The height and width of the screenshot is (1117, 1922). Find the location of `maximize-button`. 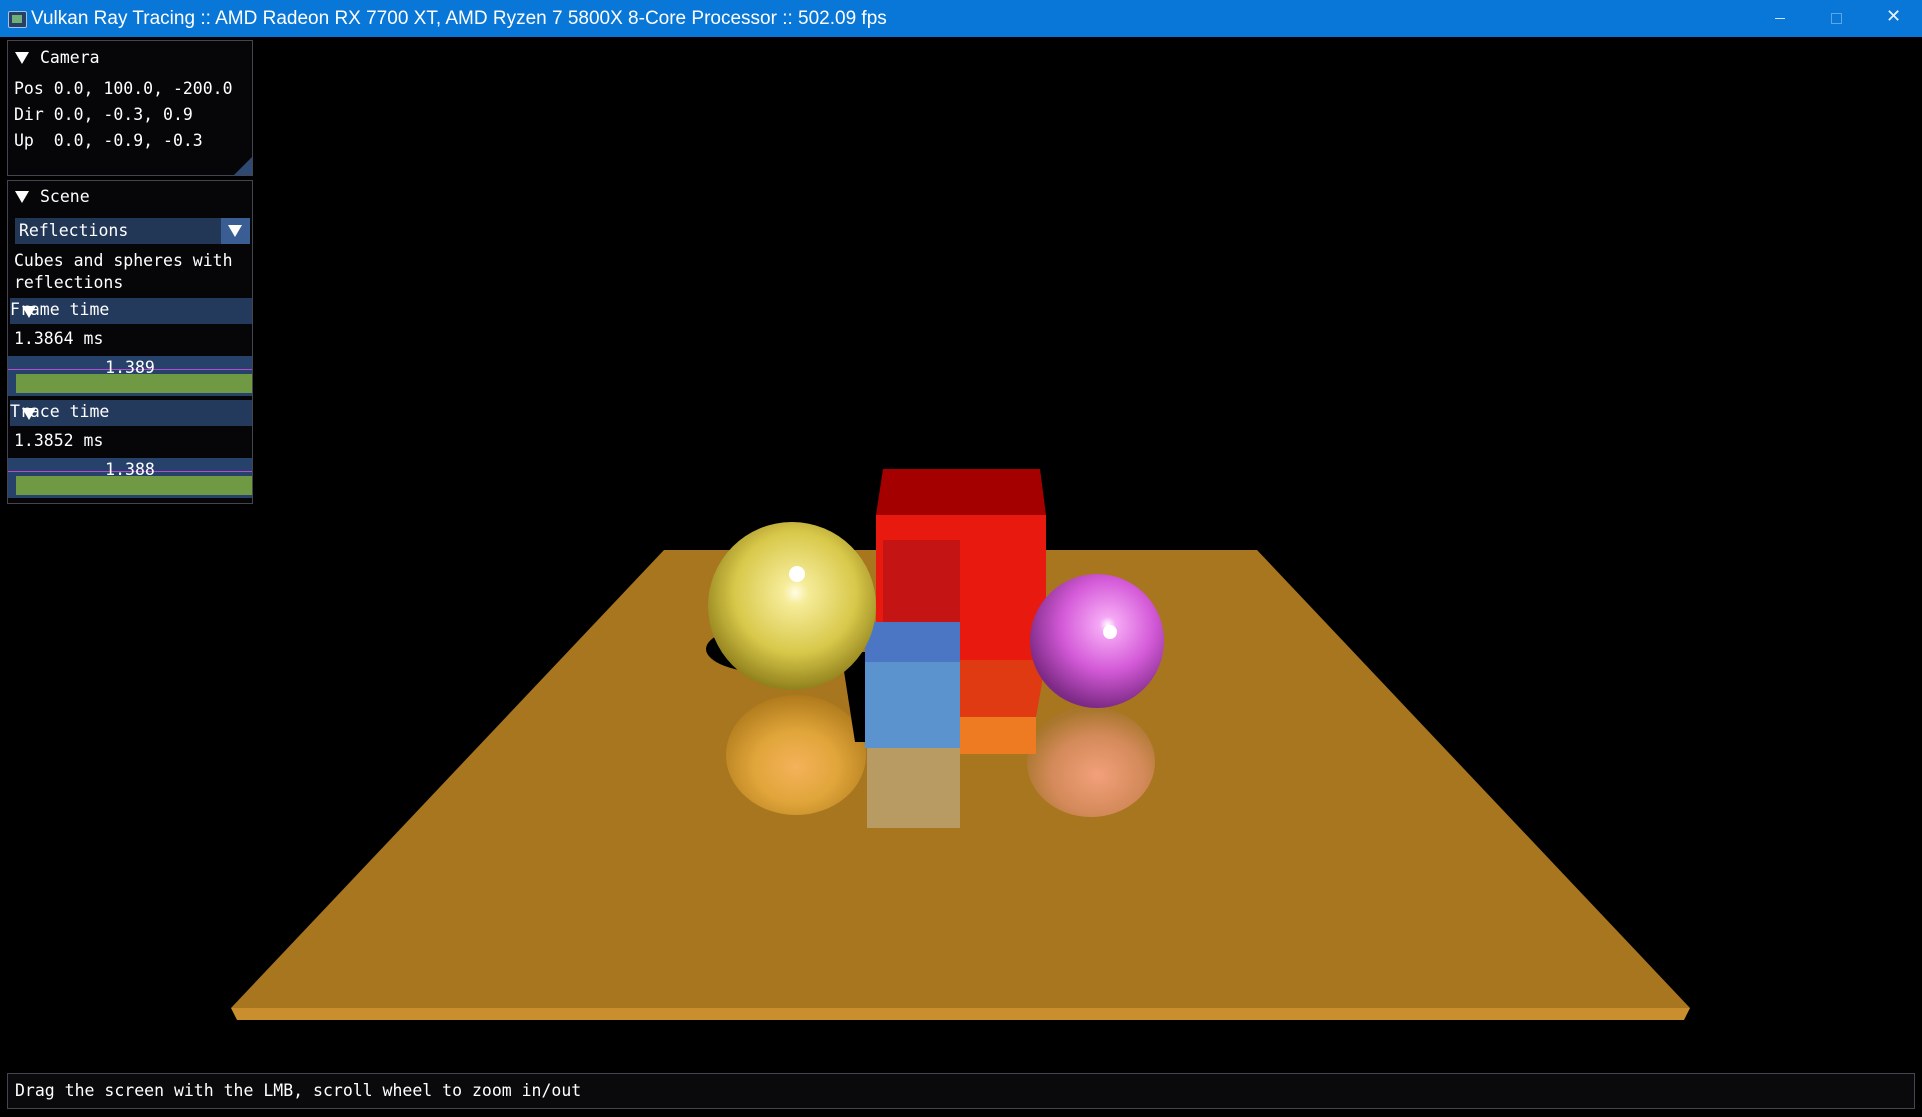

maximize-button is located at coordinates (1836, 18).